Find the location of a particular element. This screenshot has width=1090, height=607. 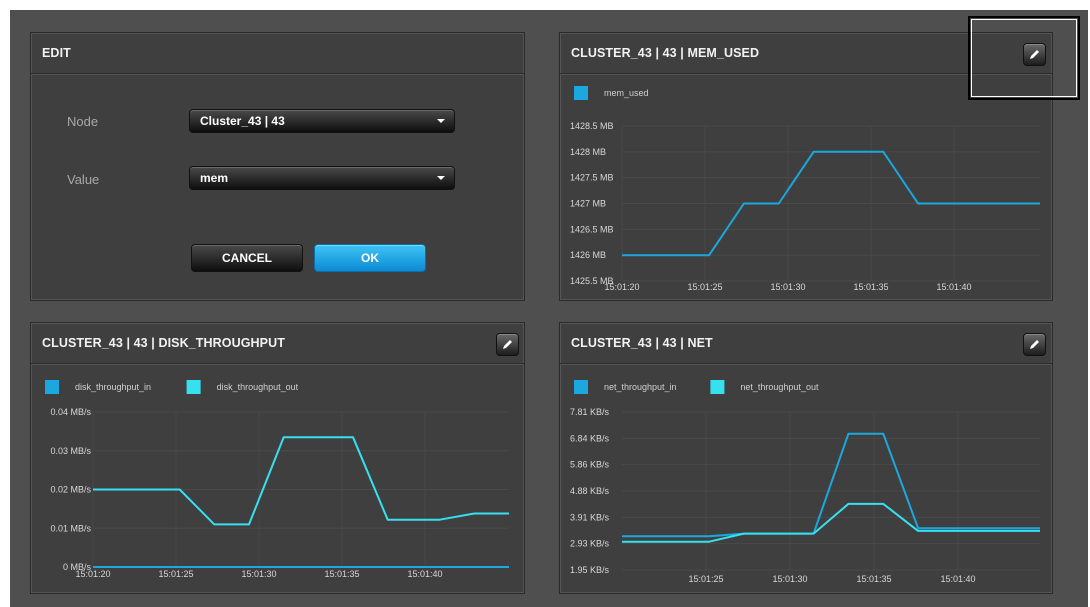

ok-button: OK is located at coordinates (370, 258).